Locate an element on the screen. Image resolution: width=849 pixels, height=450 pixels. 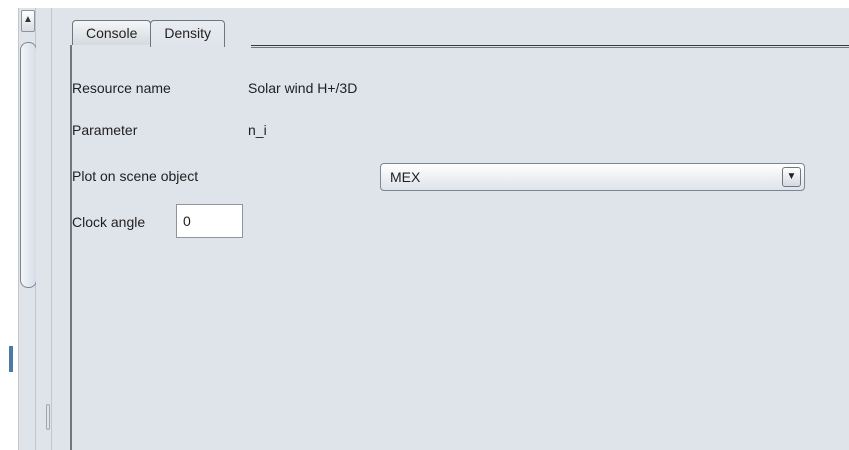
resource-name-value: Solar wind H+/3D is located at coordinates (303, 88).